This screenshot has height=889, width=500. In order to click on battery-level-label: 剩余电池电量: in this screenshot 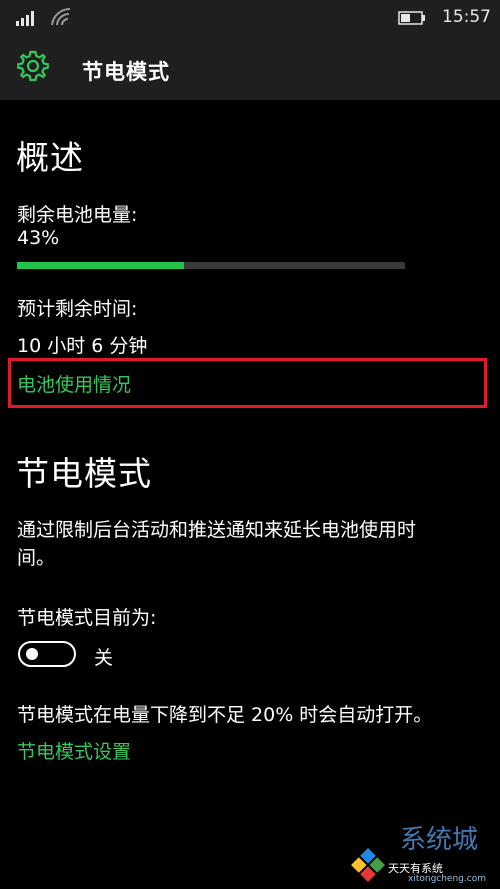, I will do `click(77, 215)`.